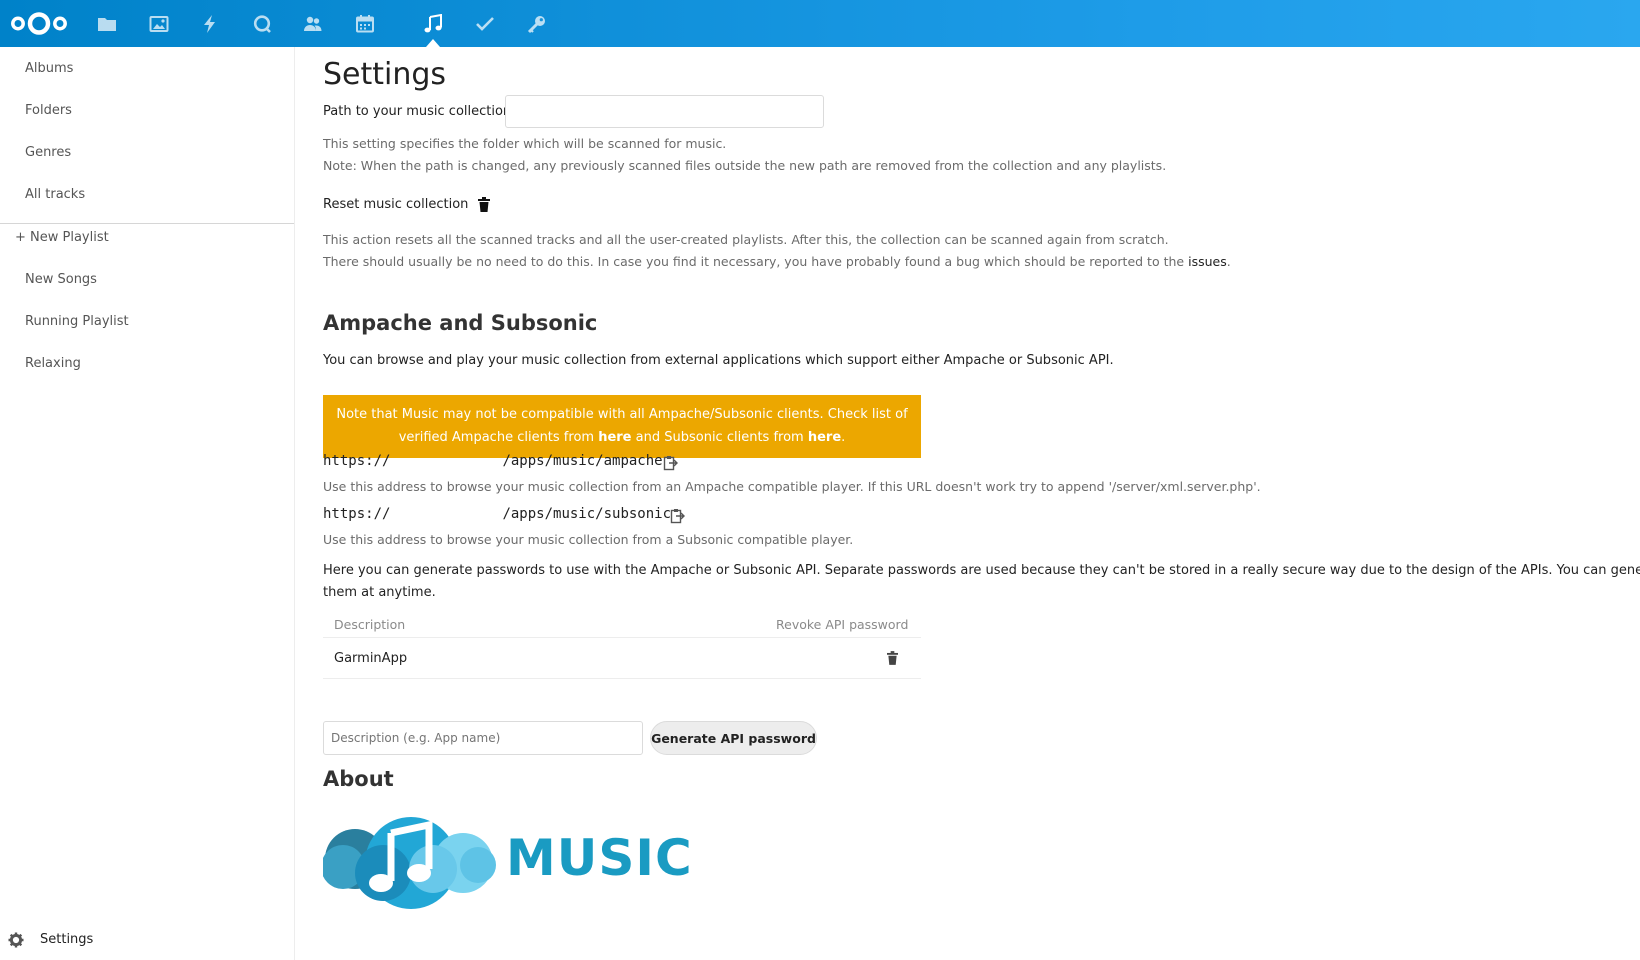 Image resolution: width=1640 pixels, height=960 pixels. I want to click on table-row-description: GarminApp, so click(371, 658).